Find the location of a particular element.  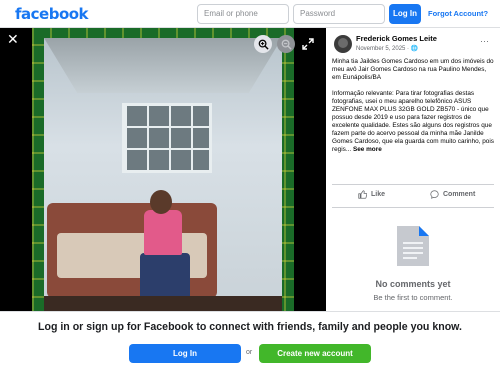

photo-person-head is located at coordinates (161, 202).